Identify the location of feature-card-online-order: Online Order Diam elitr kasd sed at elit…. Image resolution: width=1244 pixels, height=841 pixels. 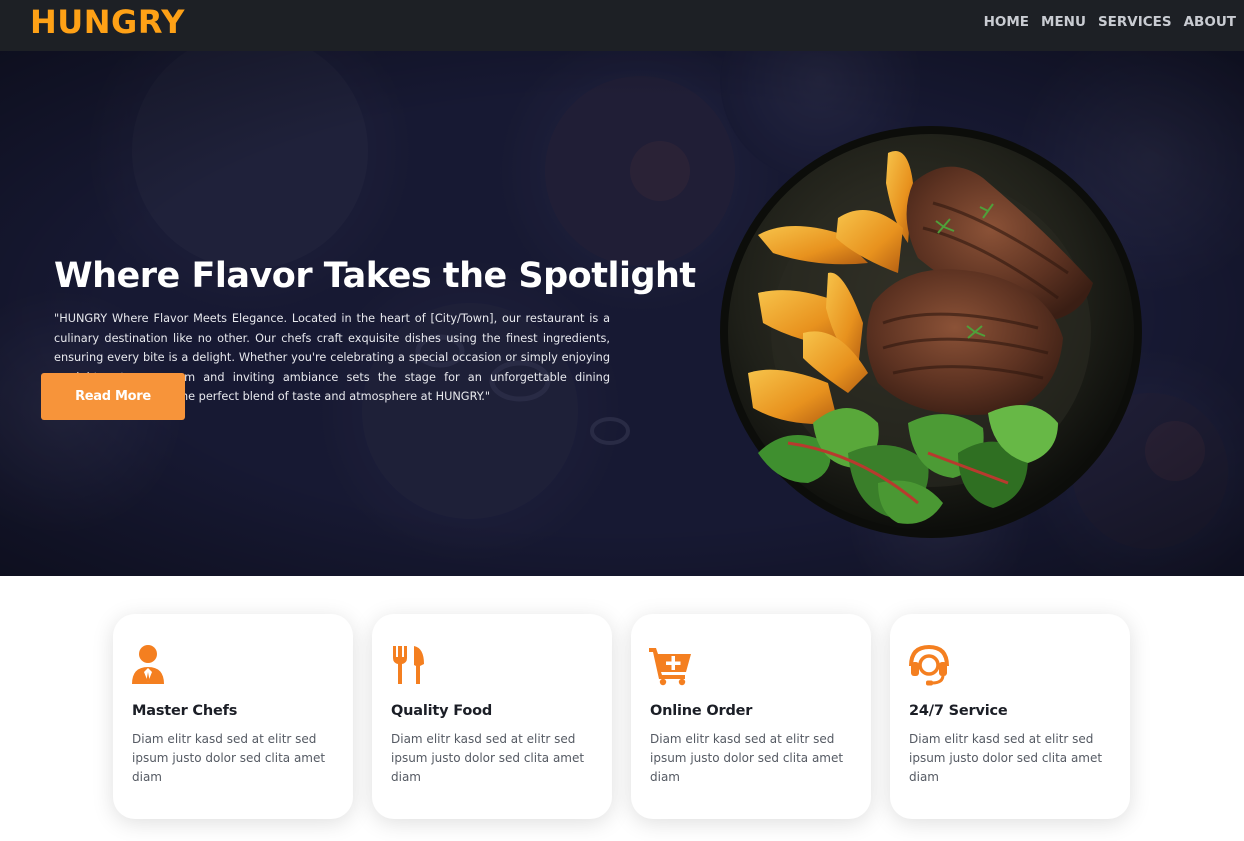
(751, 716).